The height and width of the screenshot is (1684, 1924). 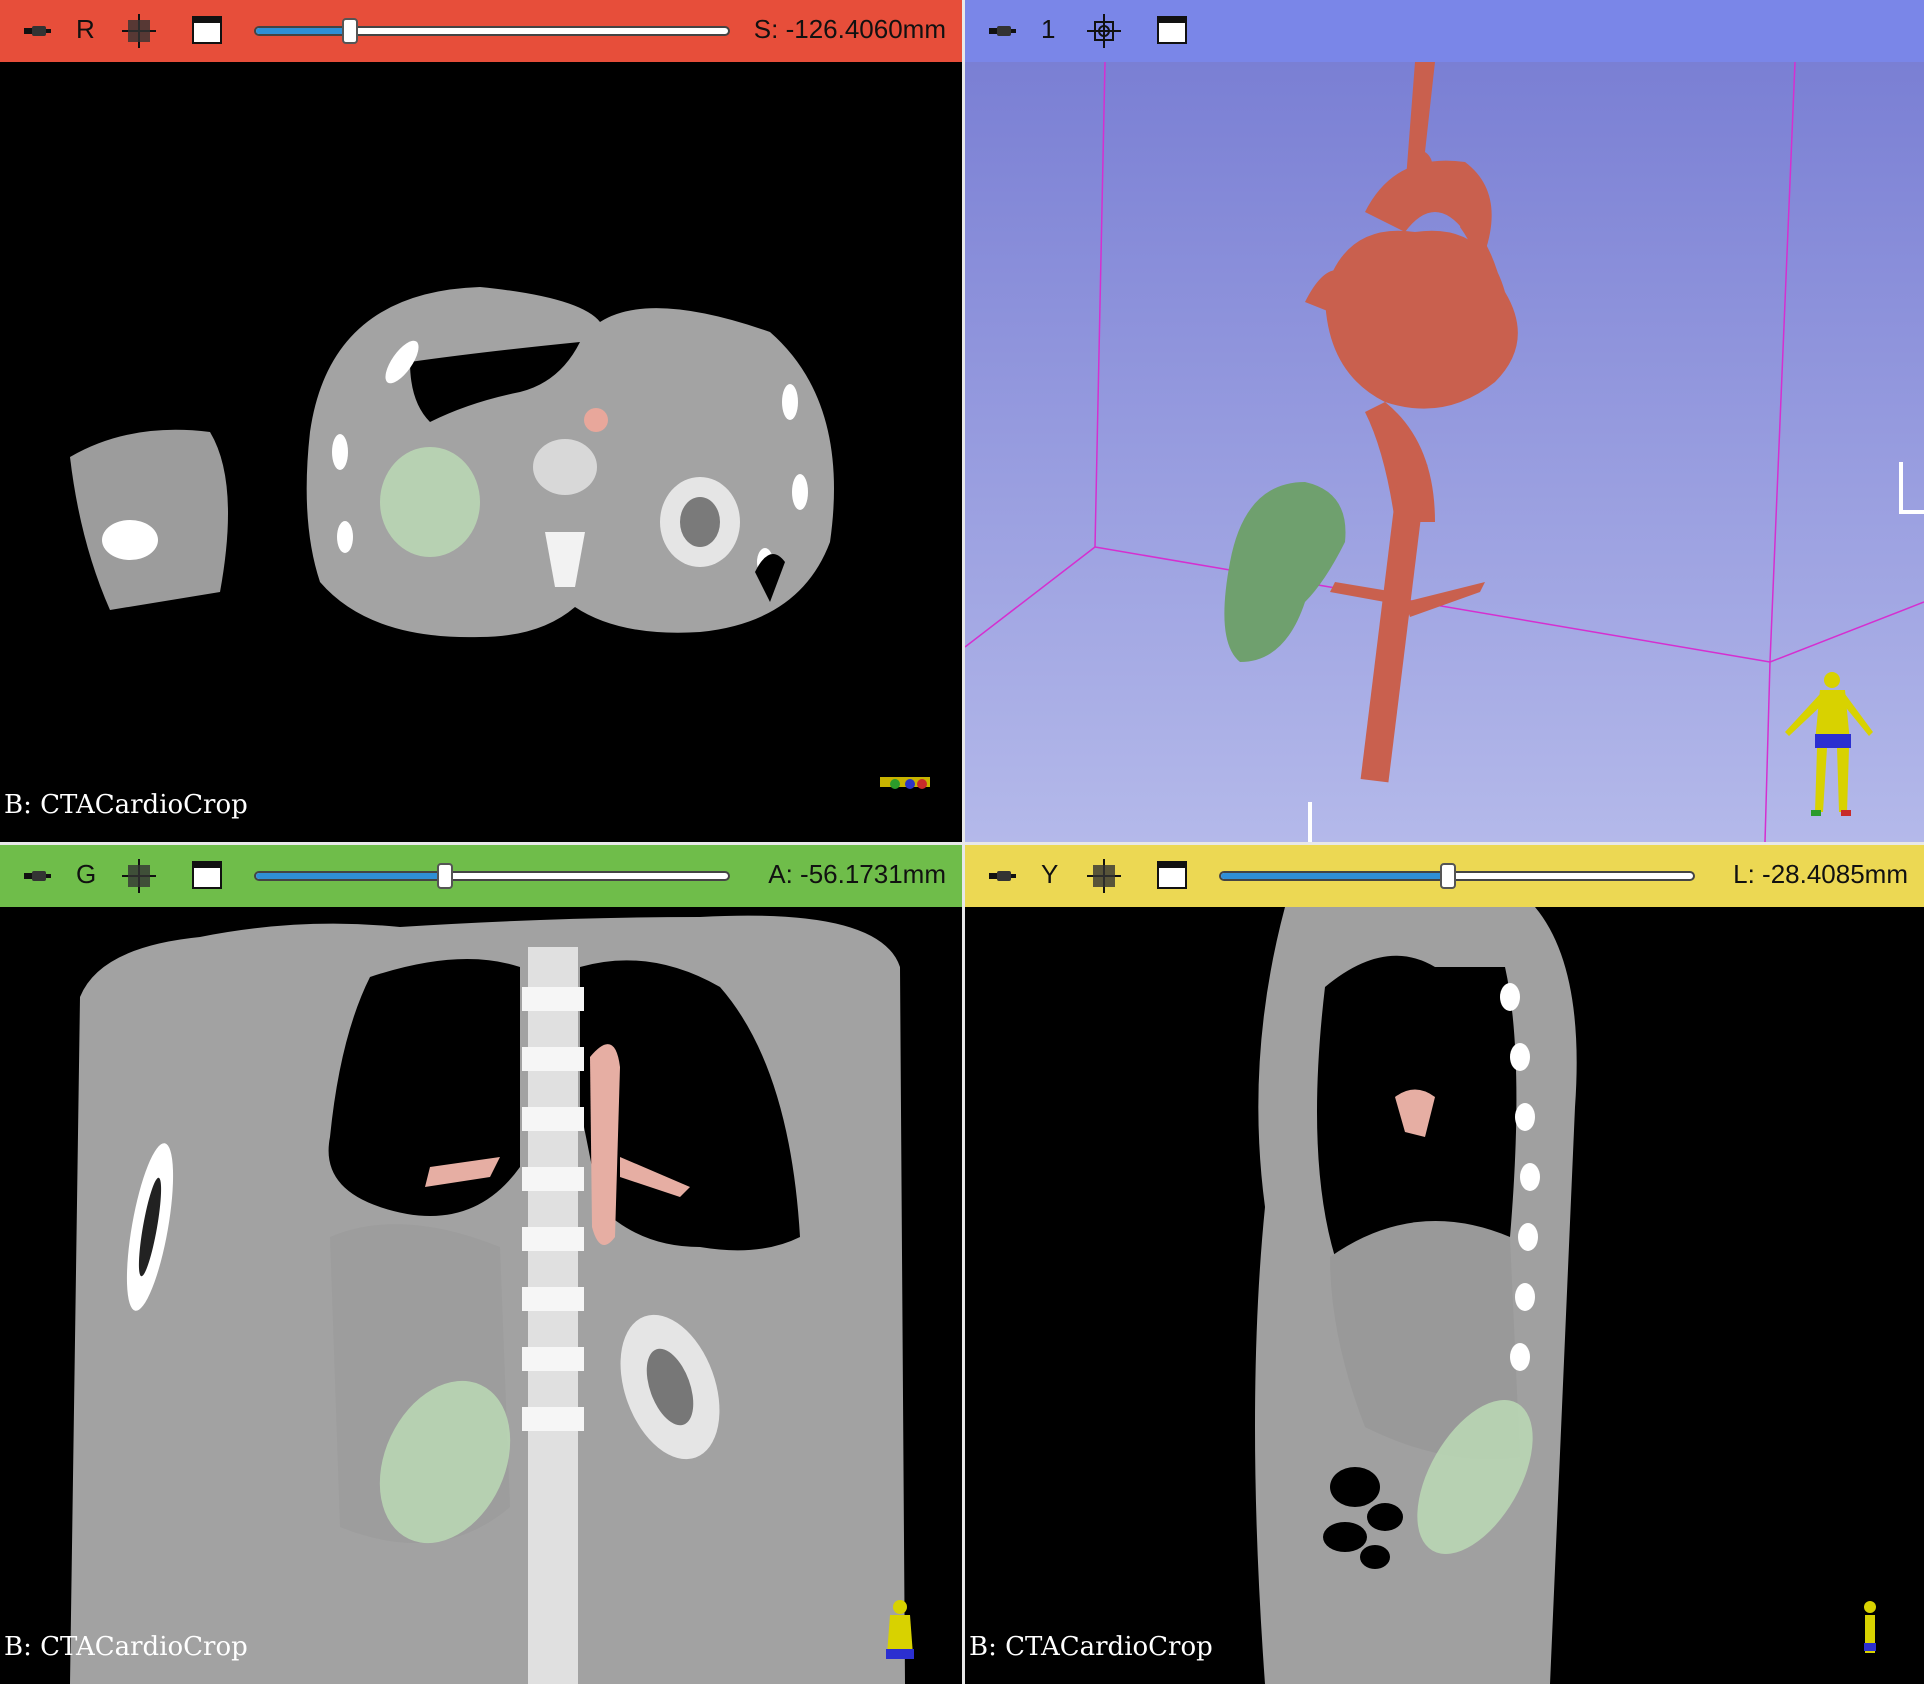 I want to click on view-letter: R, so click(x=85, y=29).